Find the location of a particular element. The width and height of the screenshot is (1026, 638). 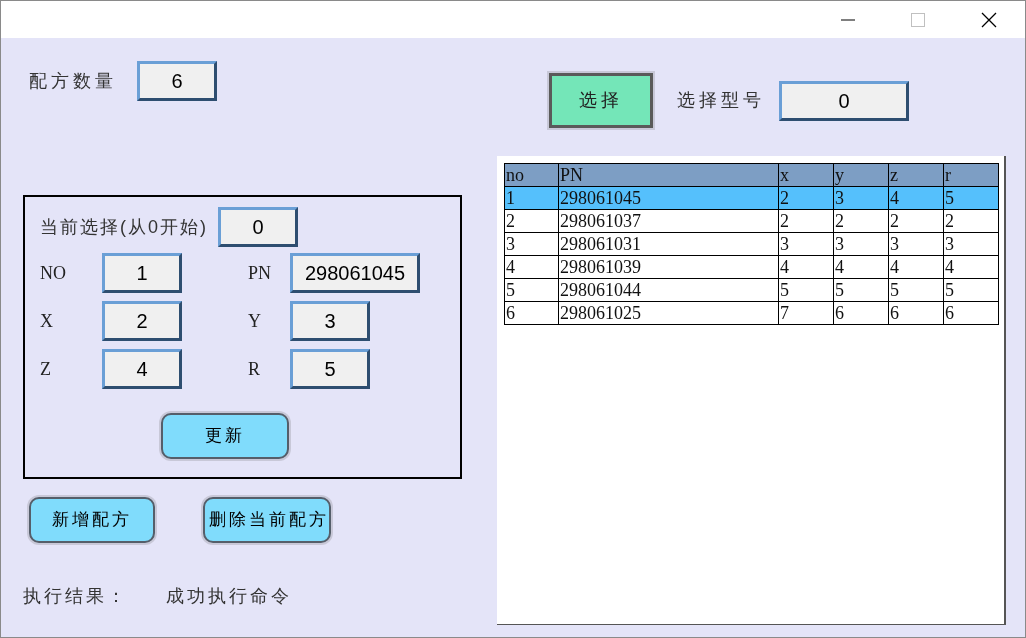

model-select-field: 0 is located at coordinates (844, 100).